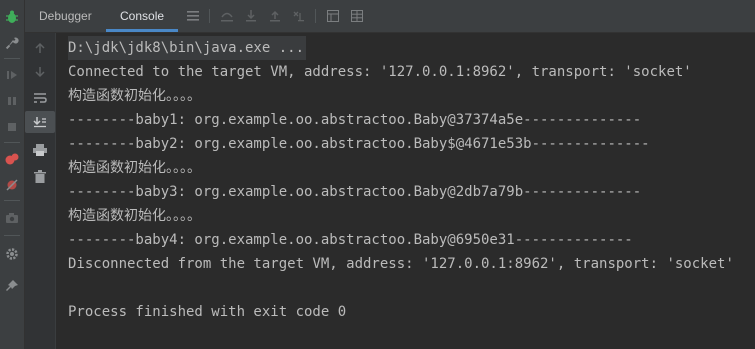 This screenshot has height=349, width=755. What do you see at coordinates (40, 98) in the screenshot?
I see `soft-wrap-icon` at bounding box center [40, 98].